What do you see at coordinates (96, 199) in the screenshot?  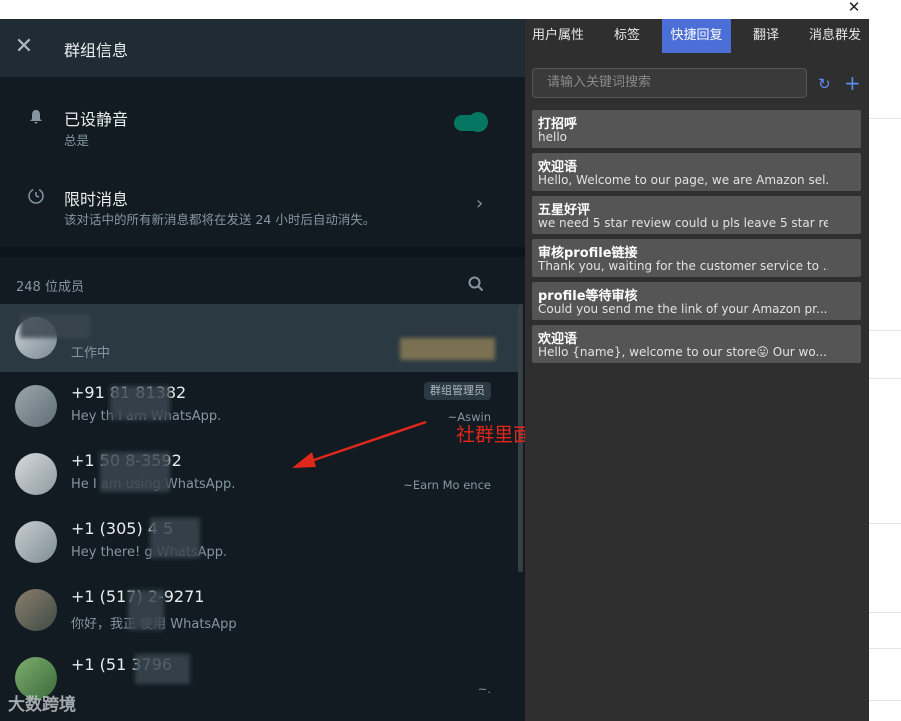 I see `disappearing-title: 限时消息` at bounding box center [96, 199].